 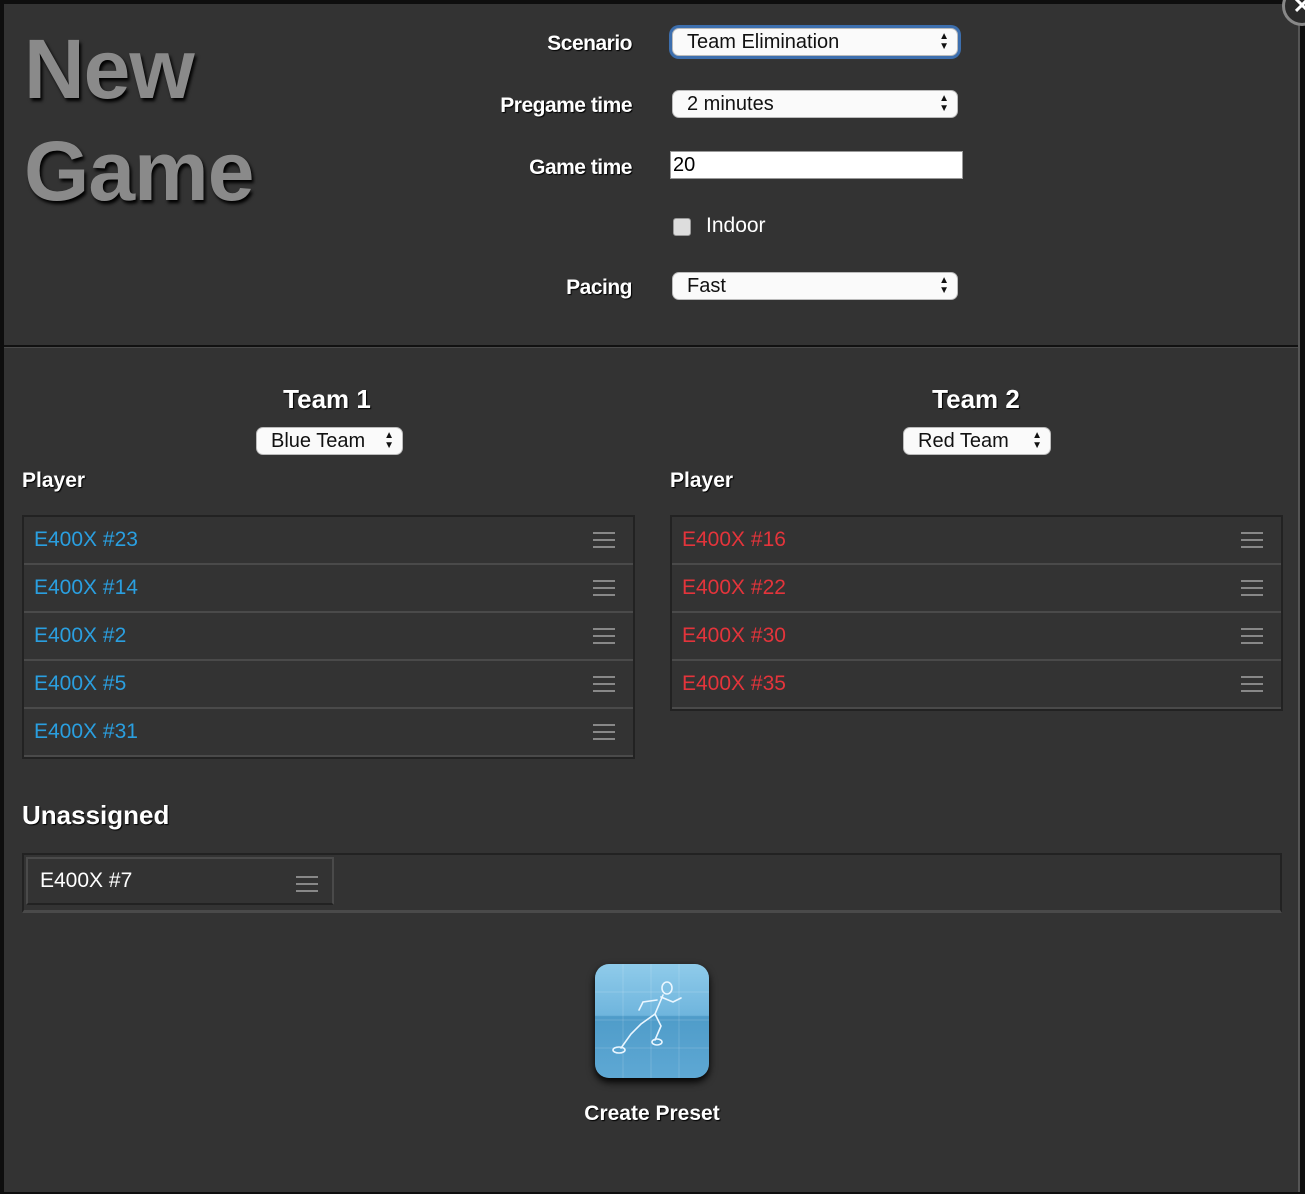 What do you see at coordinates (963, 441) in the screenshot?
I see `team2-value: Red Team` at bounding box center [963, 441].